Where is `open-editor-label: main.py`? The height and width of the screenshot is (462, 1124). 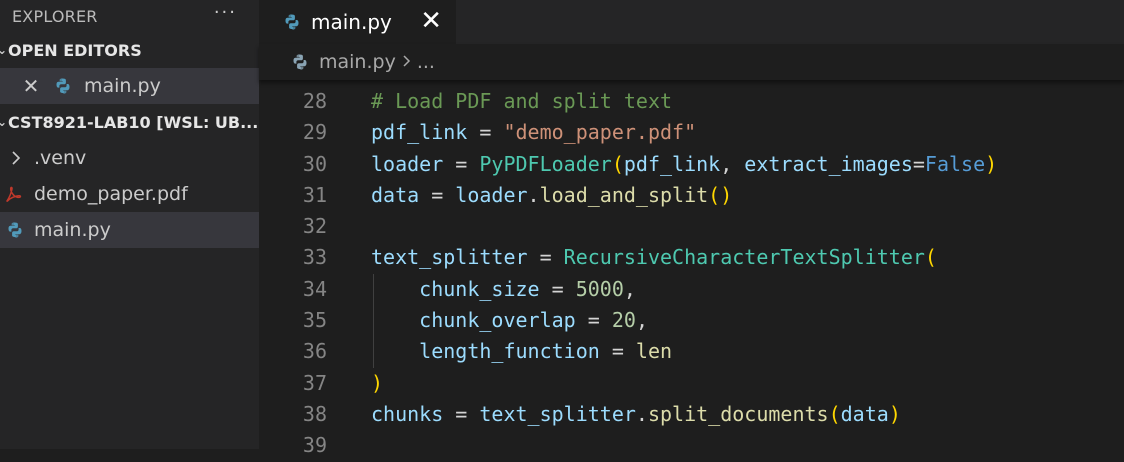
open-editor-label: main.py is located at coordinates (122, 86).